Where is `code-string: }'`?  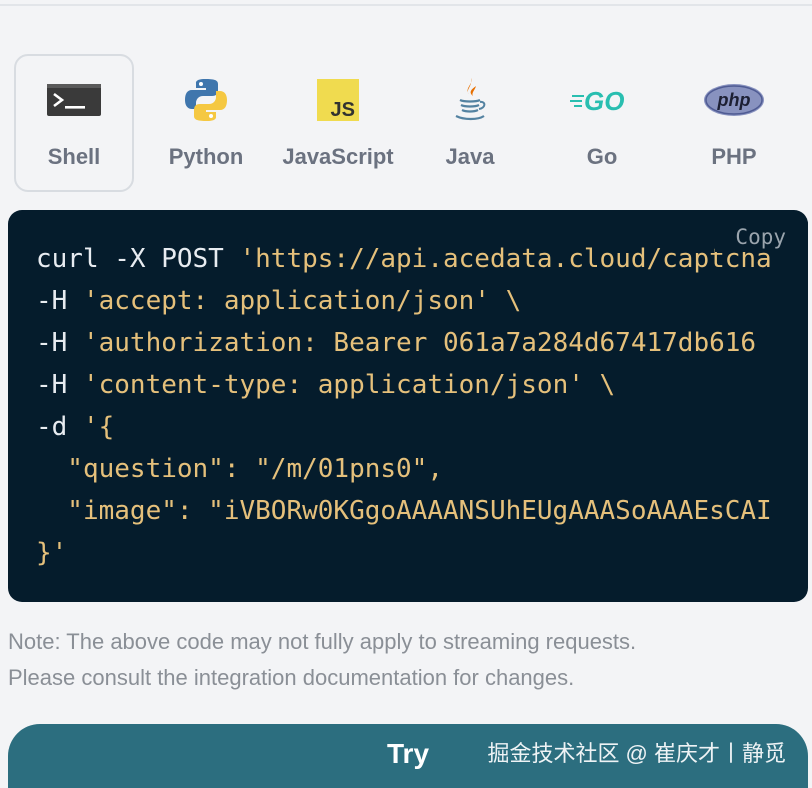 code-string: }' is located at coordinates (52, 553).